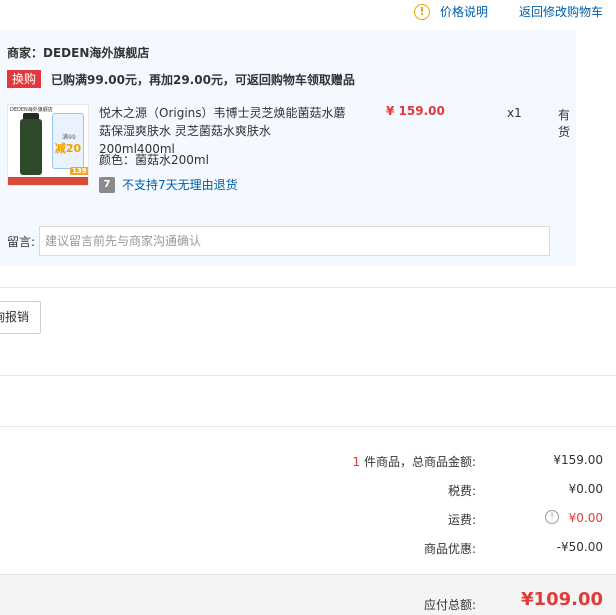  What do you see at coordinates (48, 181) in the screenshot?
I see `thumbnail-strip` at bounding box center [48, 181].